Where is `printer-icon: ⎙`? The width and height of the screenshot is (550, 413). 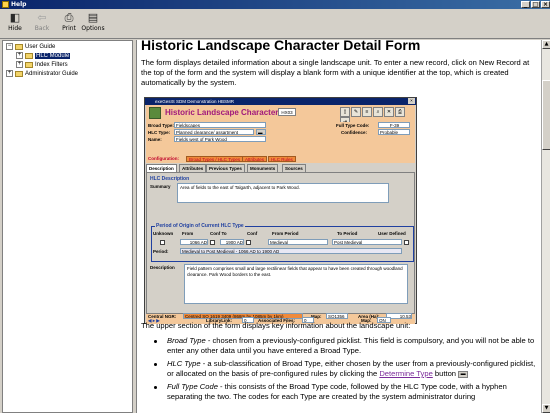
printer-icon: ⎙ is located at coordinates (69, 17).